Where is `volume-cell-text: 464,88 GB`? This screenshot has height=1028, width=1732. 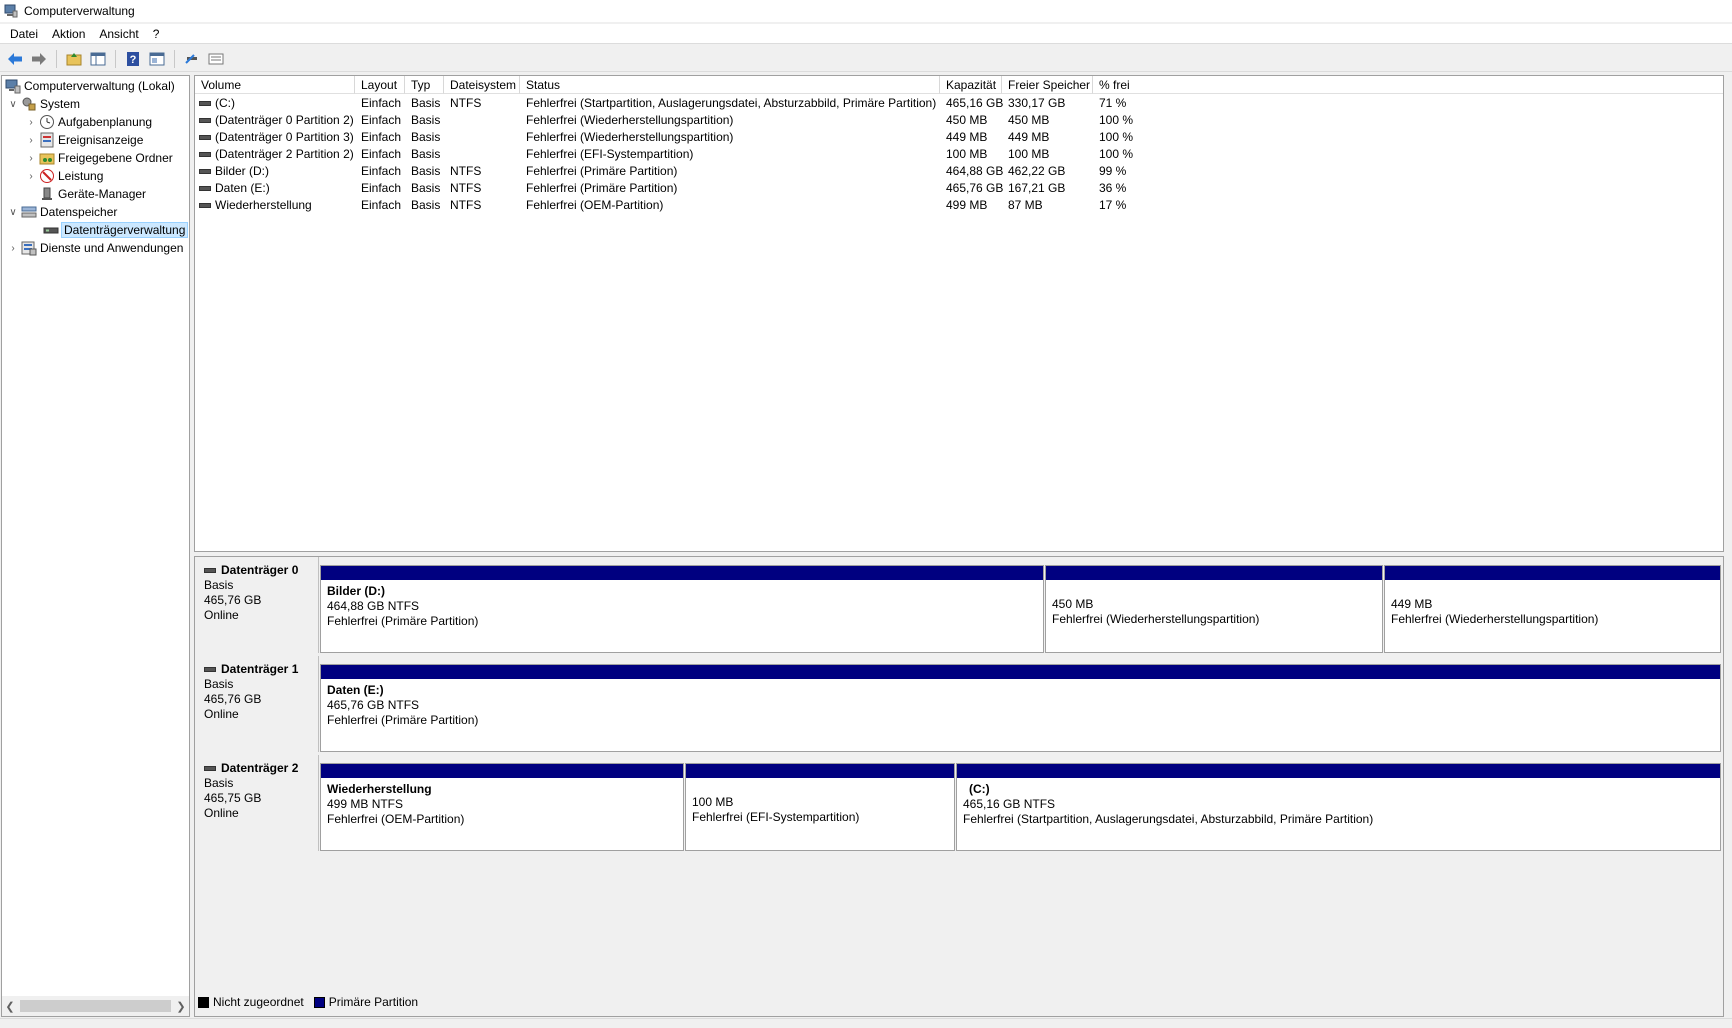
volume-cell-text: 464,88 GB is located at coordinates (975, 171).